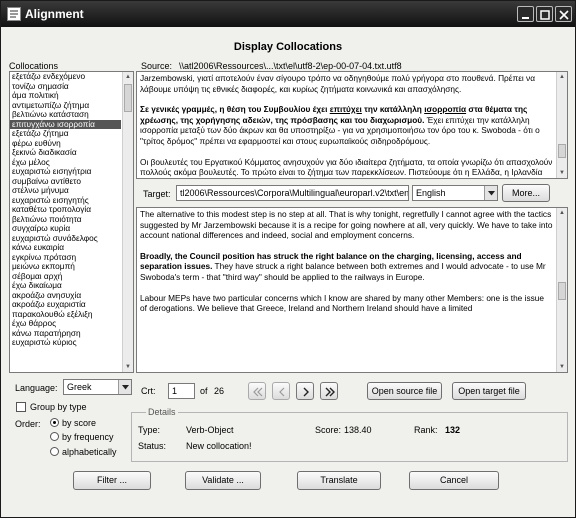 The width and height of the screenshot is (576, 518). Describe the element at coordinates (54, 422) in the screenshot. I see `order-by-score-radio` at that location.